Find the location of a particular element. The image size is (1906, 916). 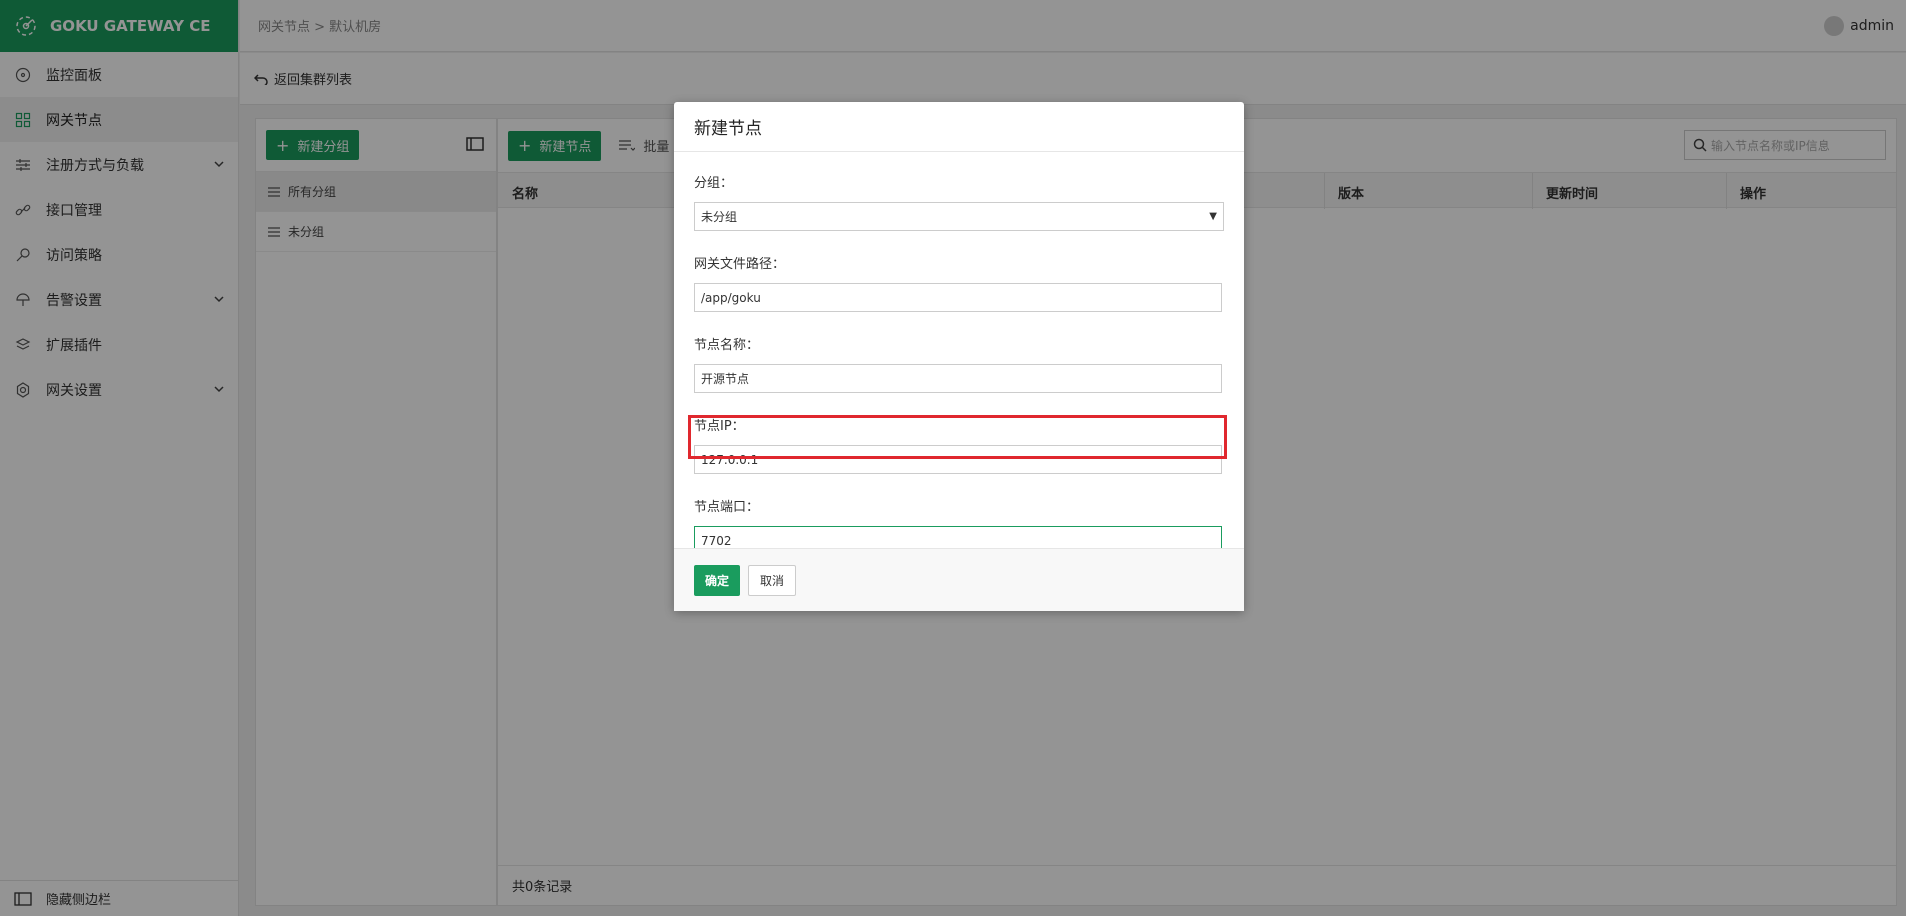

node-name-field: 节点名称： 开源节点 is located at coordinates (959, 371).